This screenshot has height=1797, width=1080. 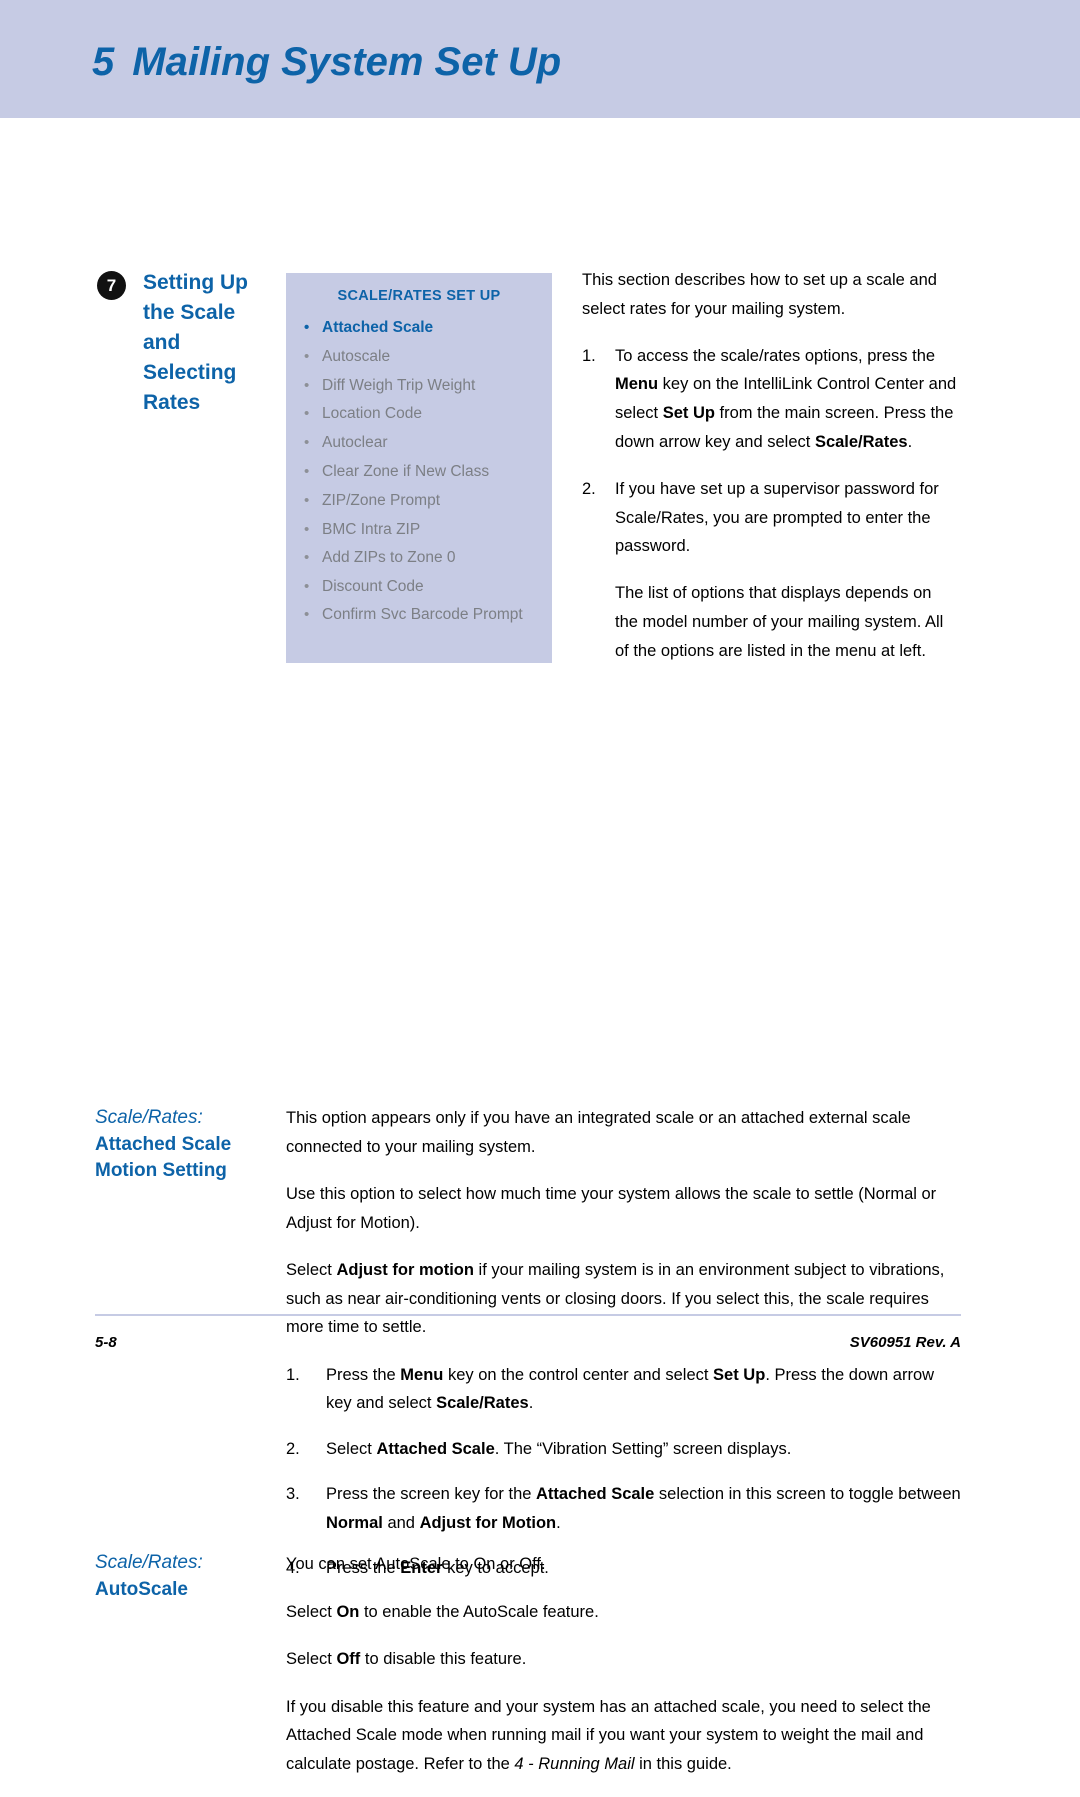 What do you see at coordinates (910, 441) in the screenshot?
I see `step-text-g: .` at bounding box center [910, 441].